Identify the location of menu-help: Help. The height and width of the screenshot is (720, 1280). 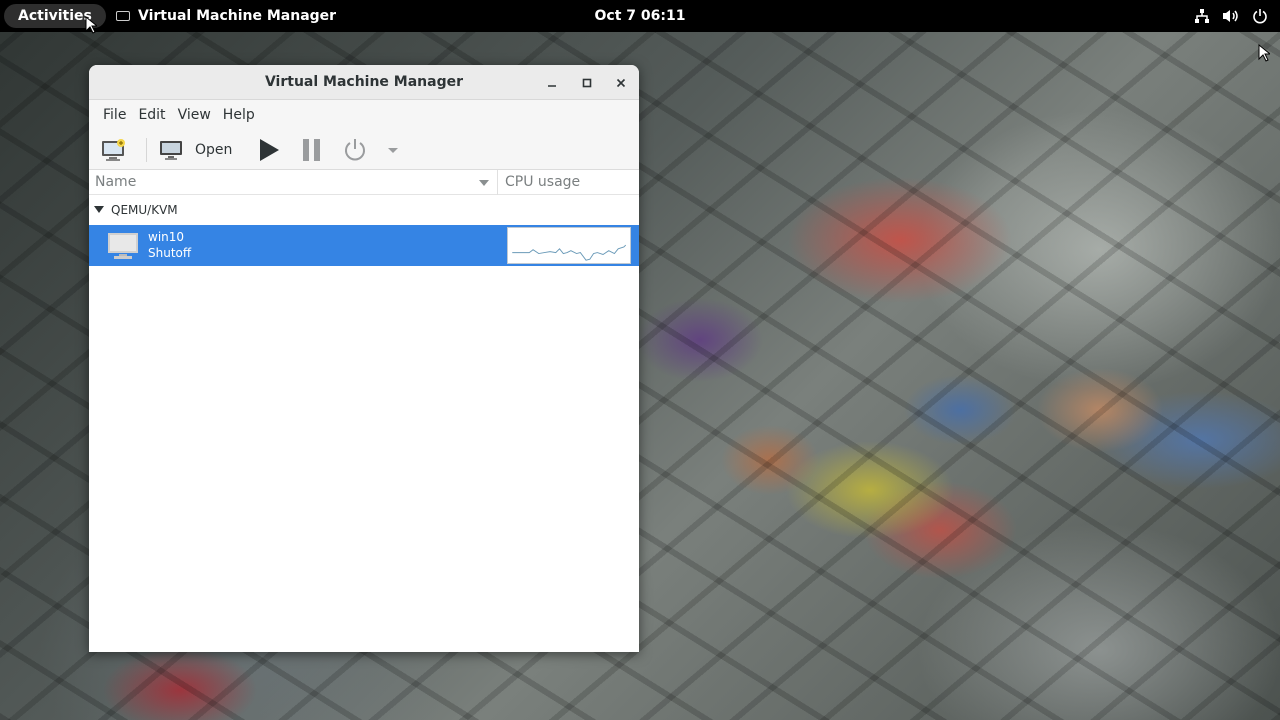
(239, 115).